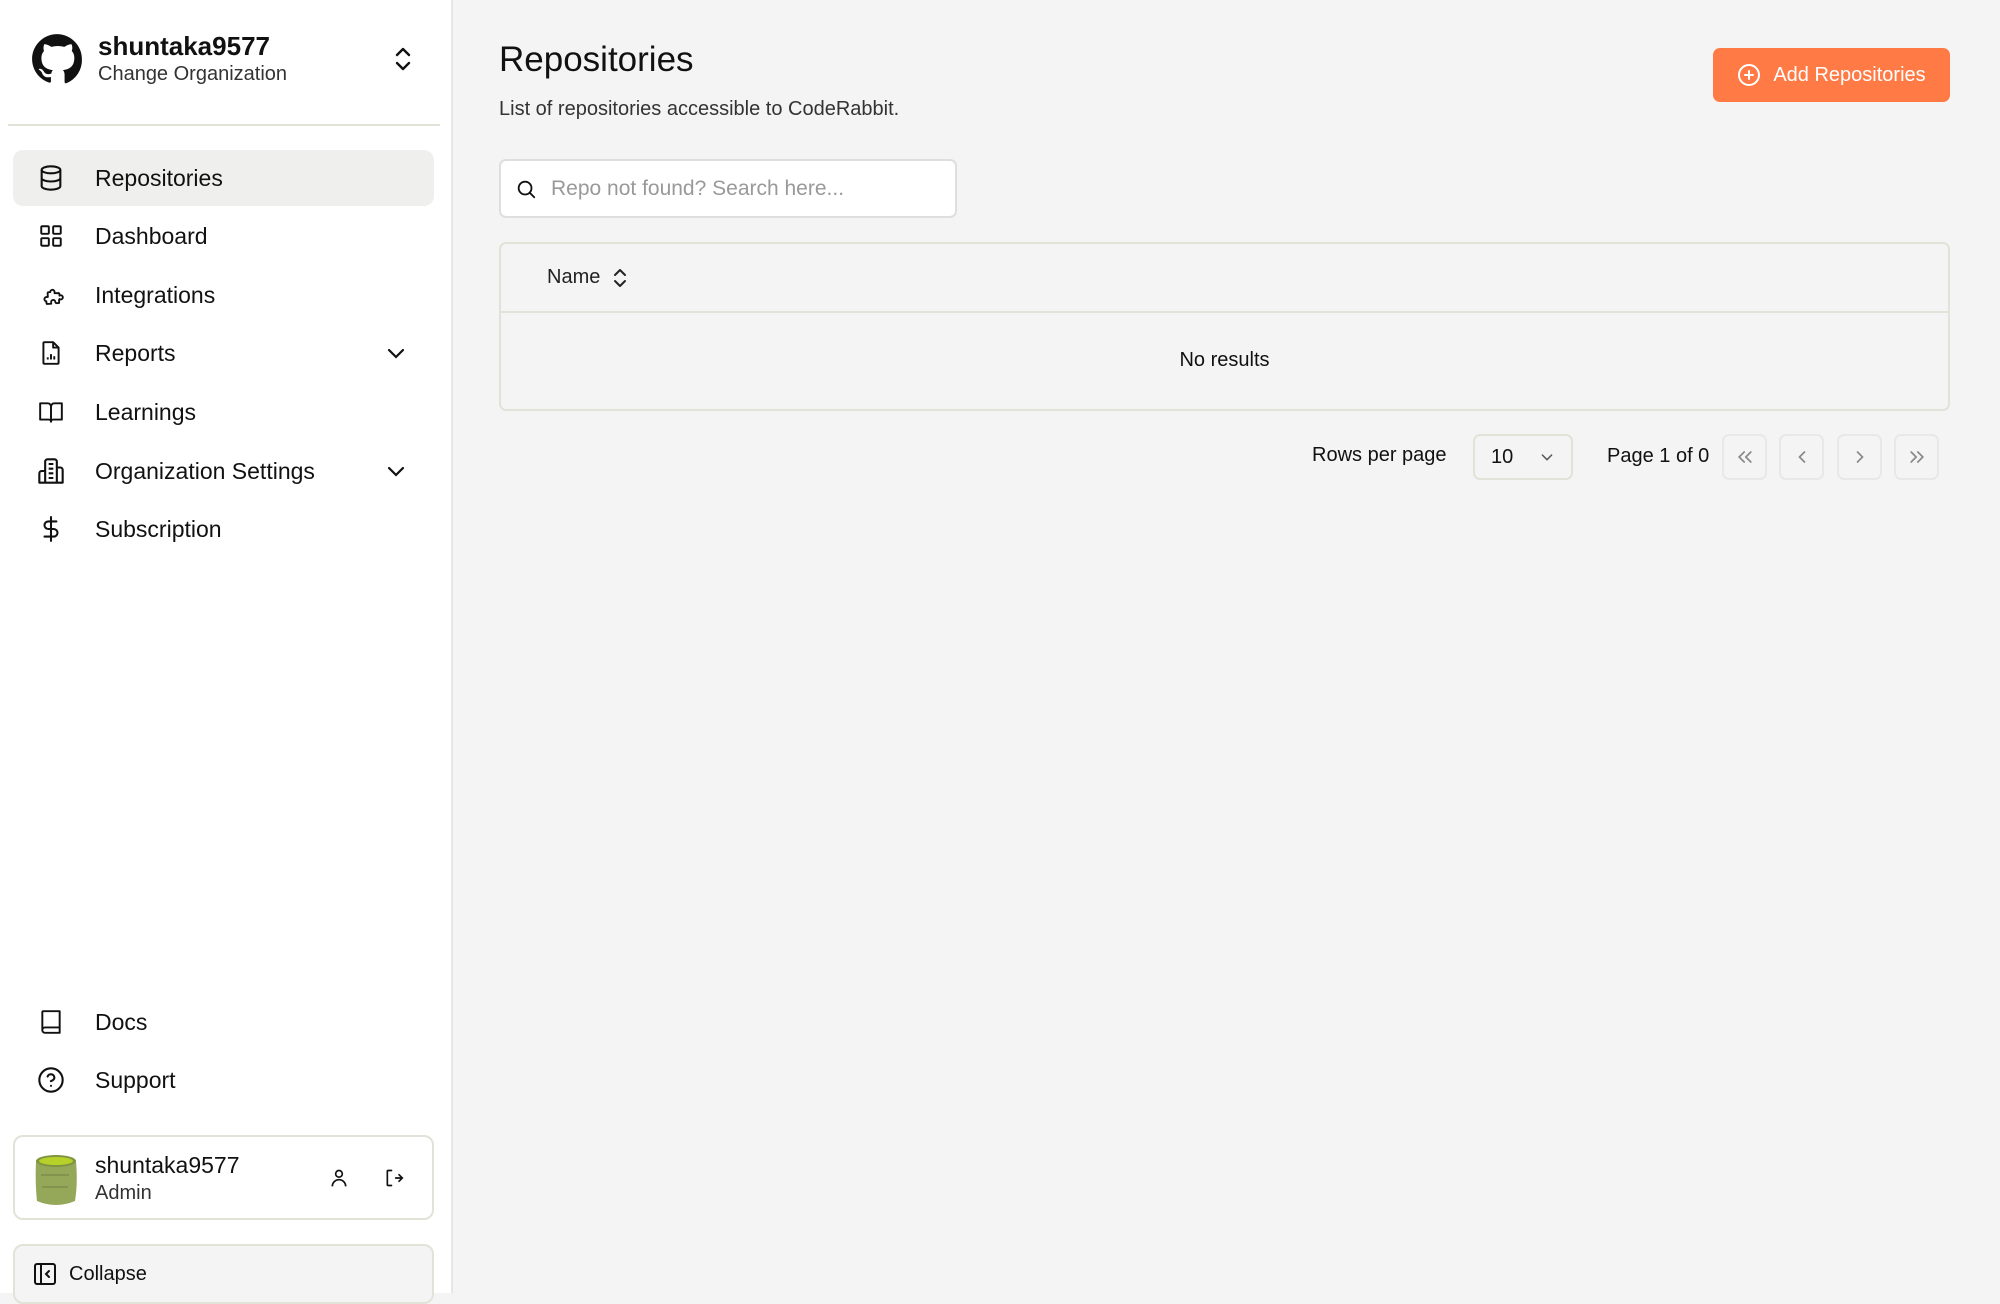 The width and height of the screenshot is (2000, 1304). I want to click on first-page-button, so click(1744, 457).